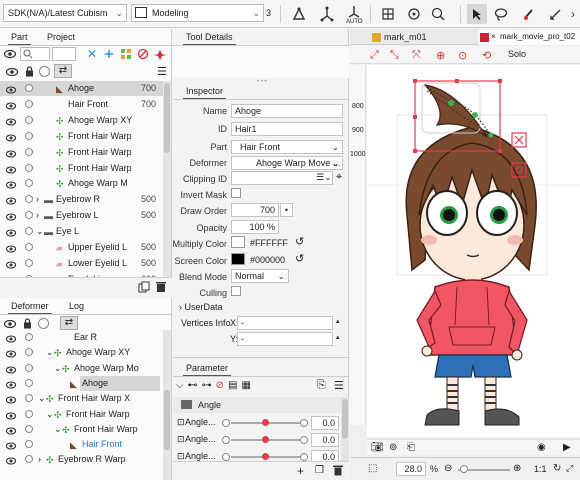 Image resolution: width=580 pixels, height=480 pixels. Describe the element at coordinates (82, 444) in the screenshot. I see `deformer-row: ◣ Hair Front` at that location.